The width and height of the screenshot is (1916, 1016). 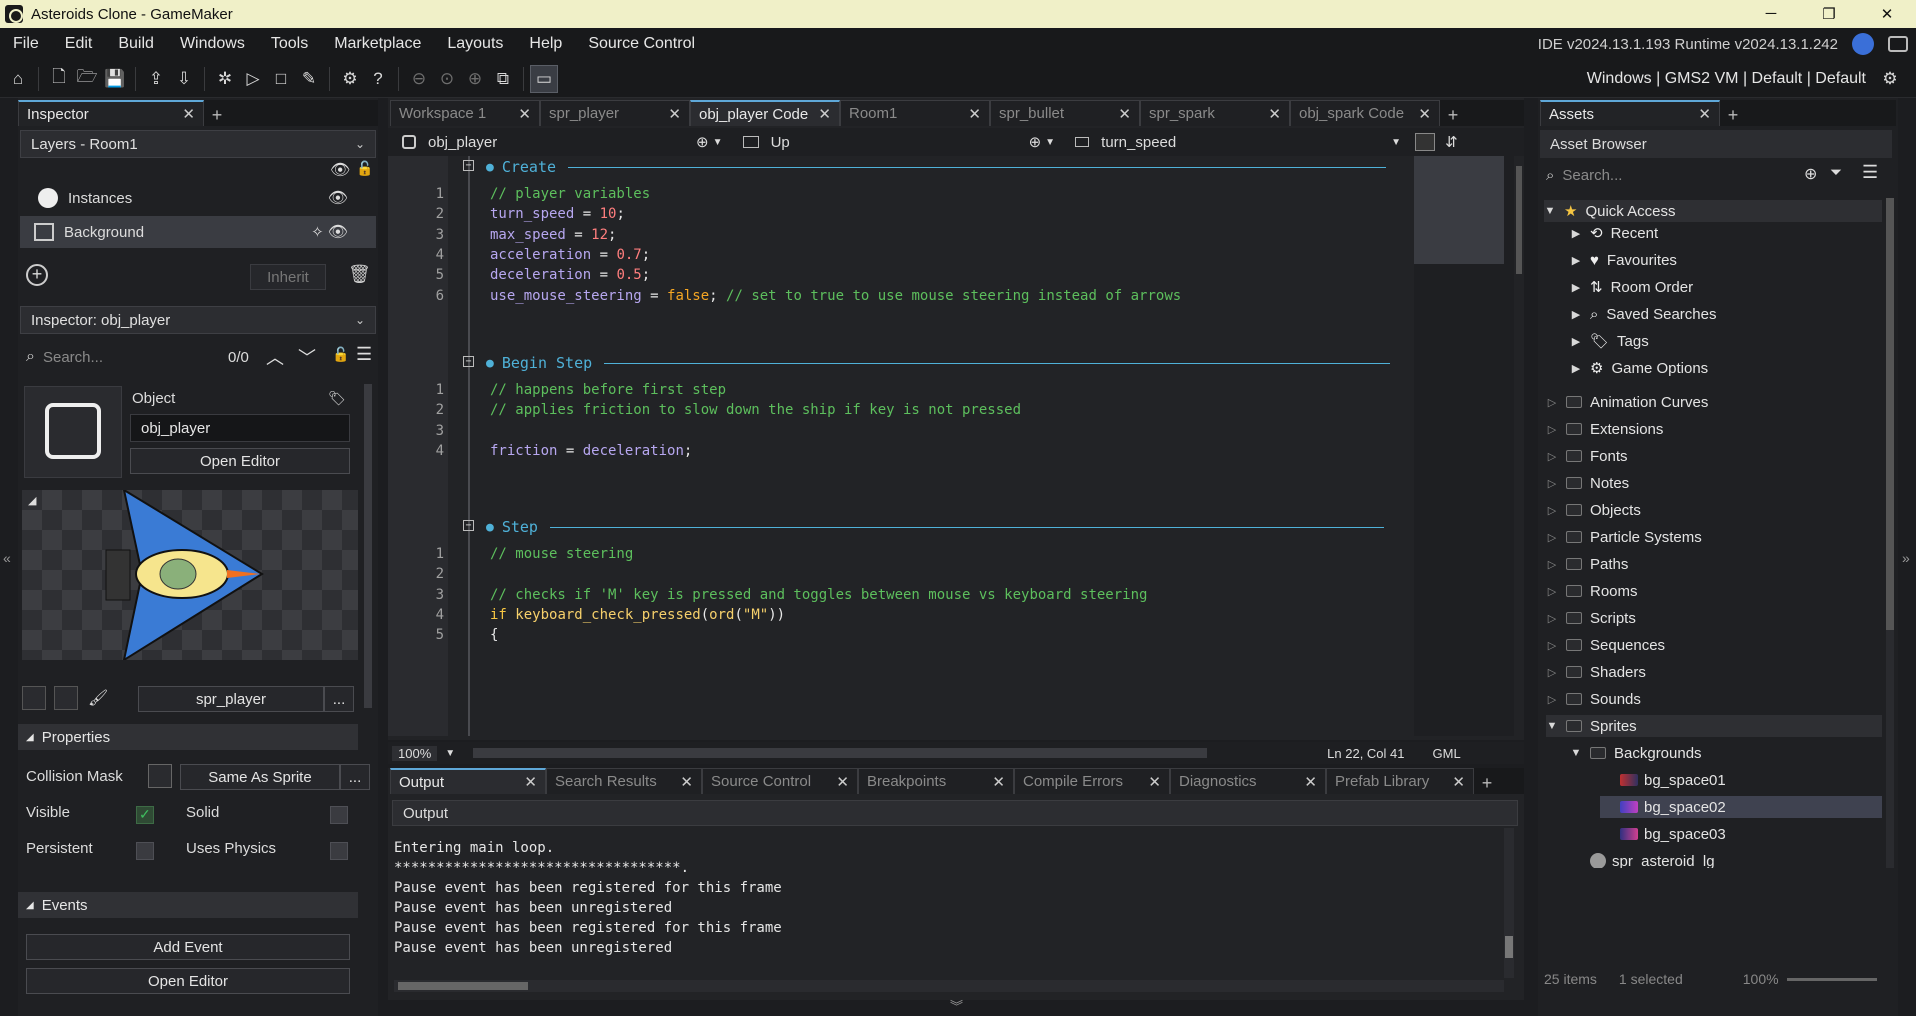 I want to click on delete-layer-icon: 🗑, so click(x=359, y=274).